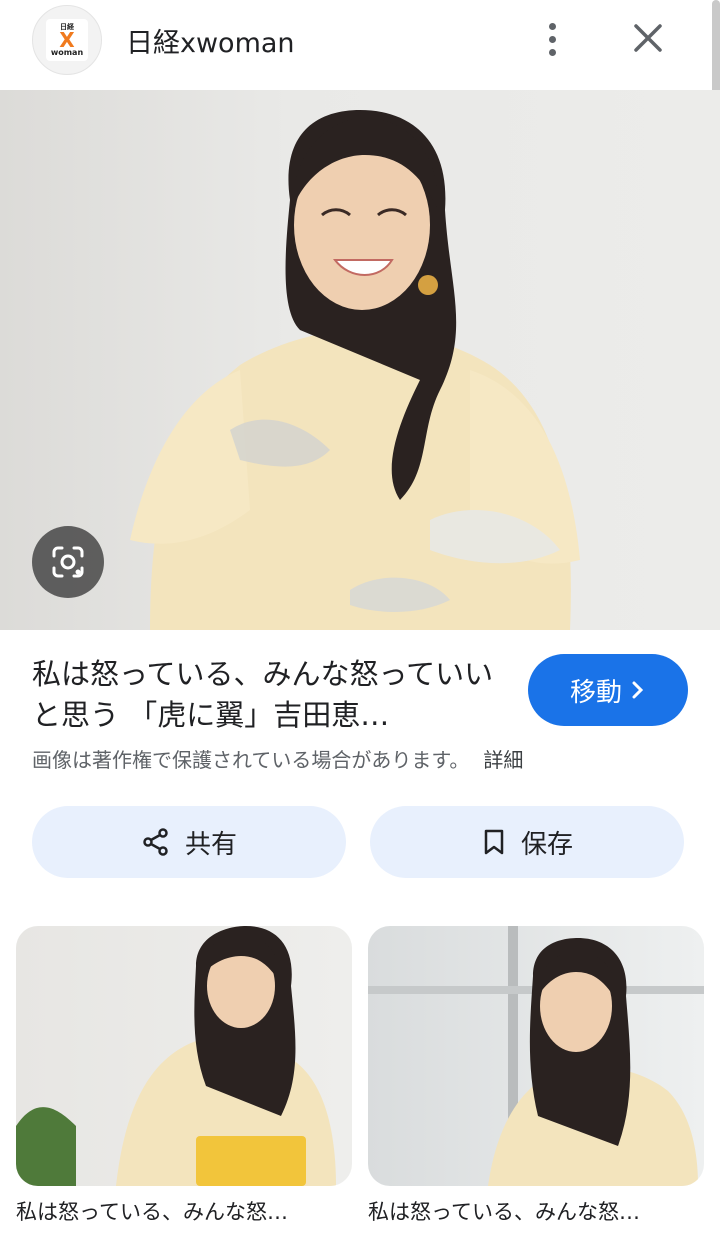 The width and height of the screenshot is (720, 1233). Describe the element at coordinates (210, 844) in the screenshot. I see `share-label: 共有` at that location.